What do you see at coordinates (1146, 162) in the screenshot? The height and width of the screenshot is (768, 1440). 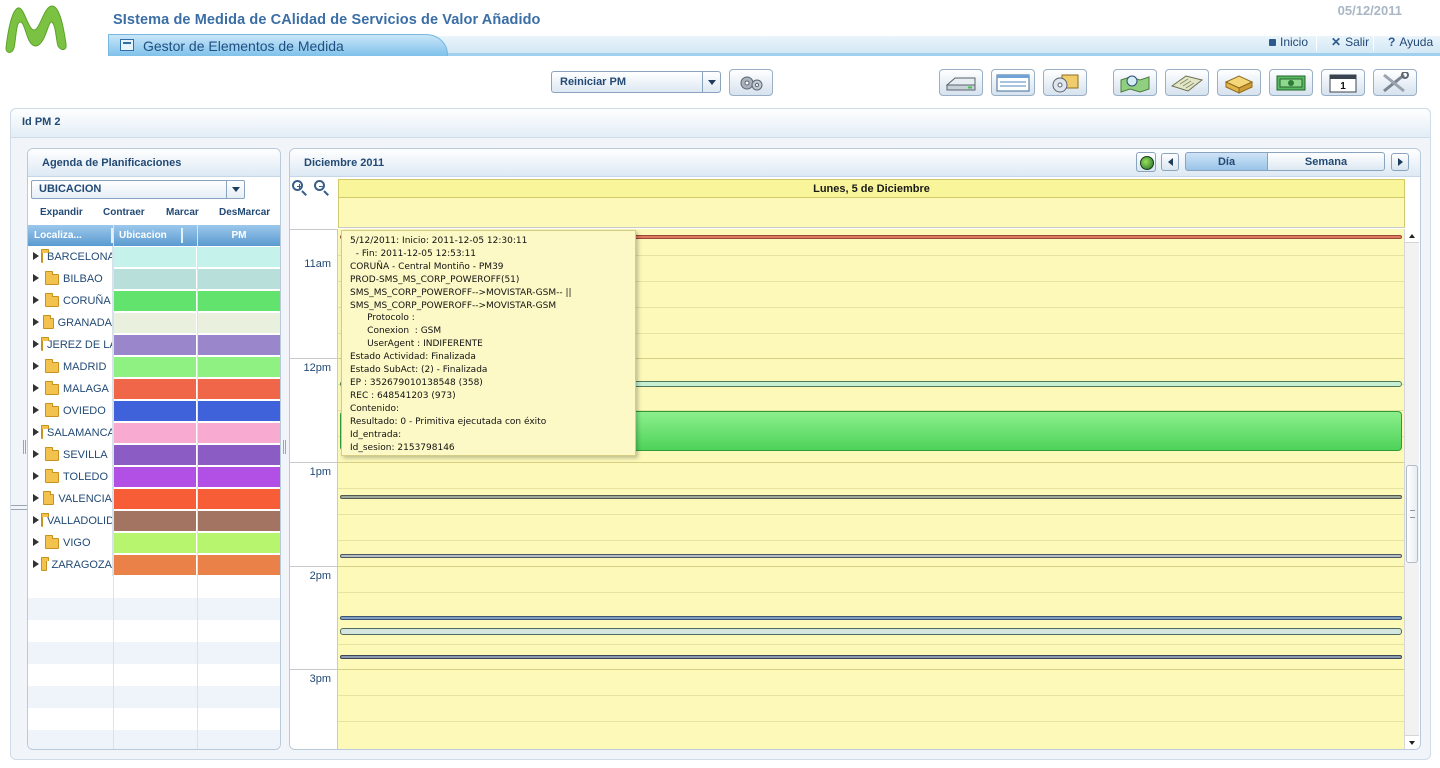 I see `refresh-icon` at bounding box center [1146, 162].